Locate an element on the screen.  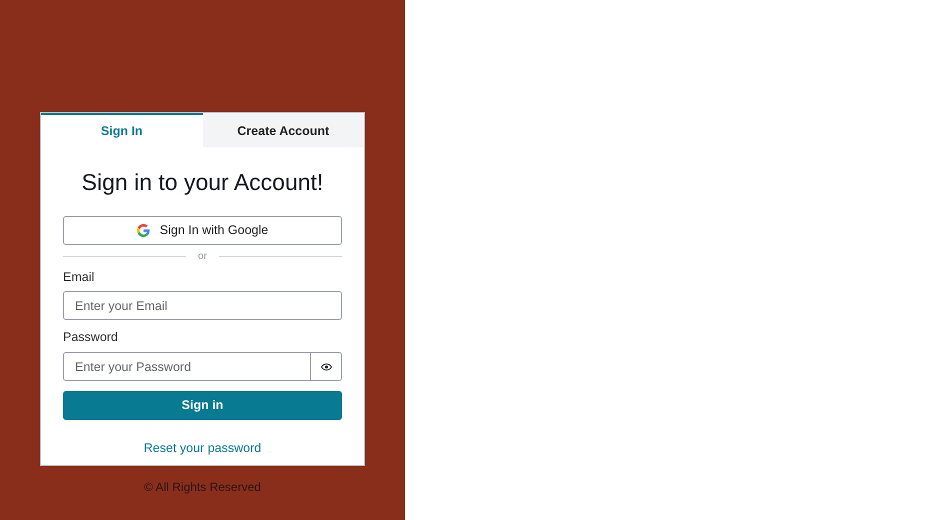
field-label: Email is located at coordinates (79, 277).